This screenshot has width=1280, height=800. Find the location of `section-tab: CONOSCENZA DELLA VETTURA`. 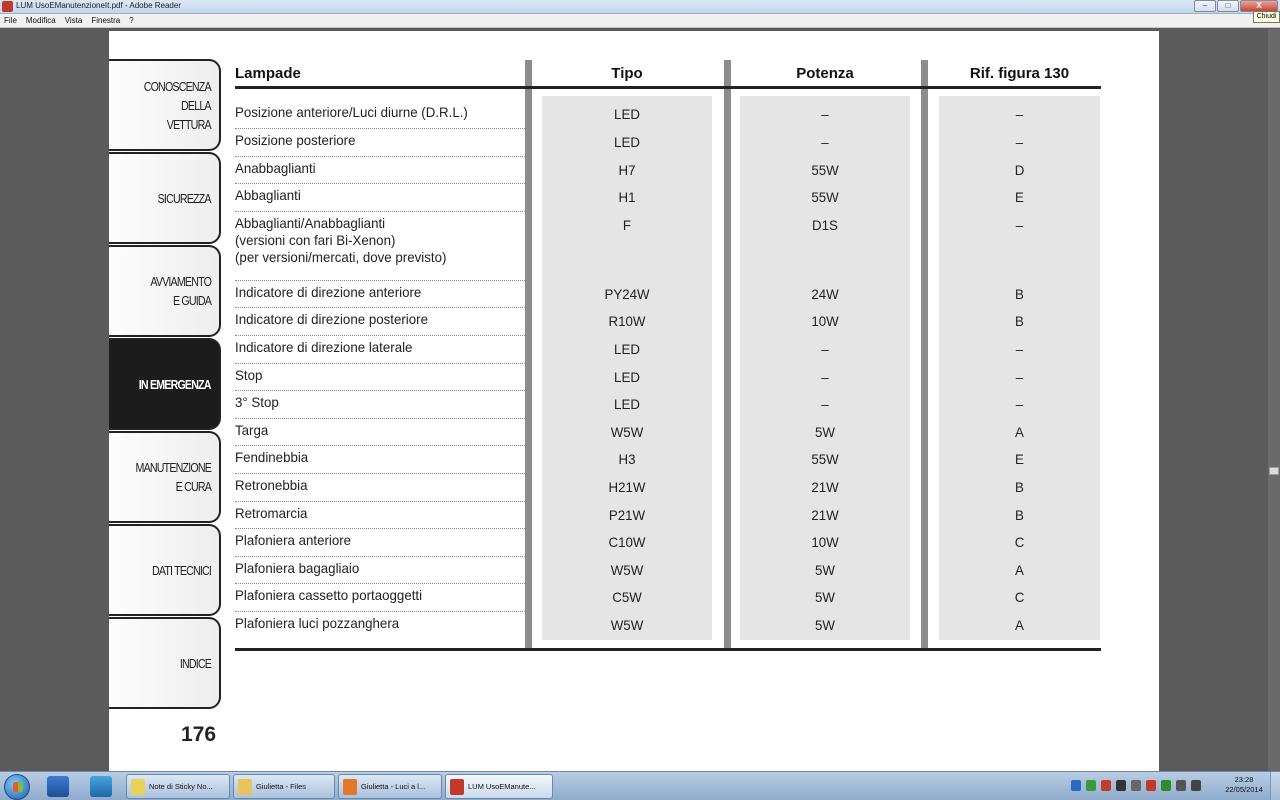

section-tab: CONOSCENZA DELLA VETTURA is located at coordinates (165, 105).